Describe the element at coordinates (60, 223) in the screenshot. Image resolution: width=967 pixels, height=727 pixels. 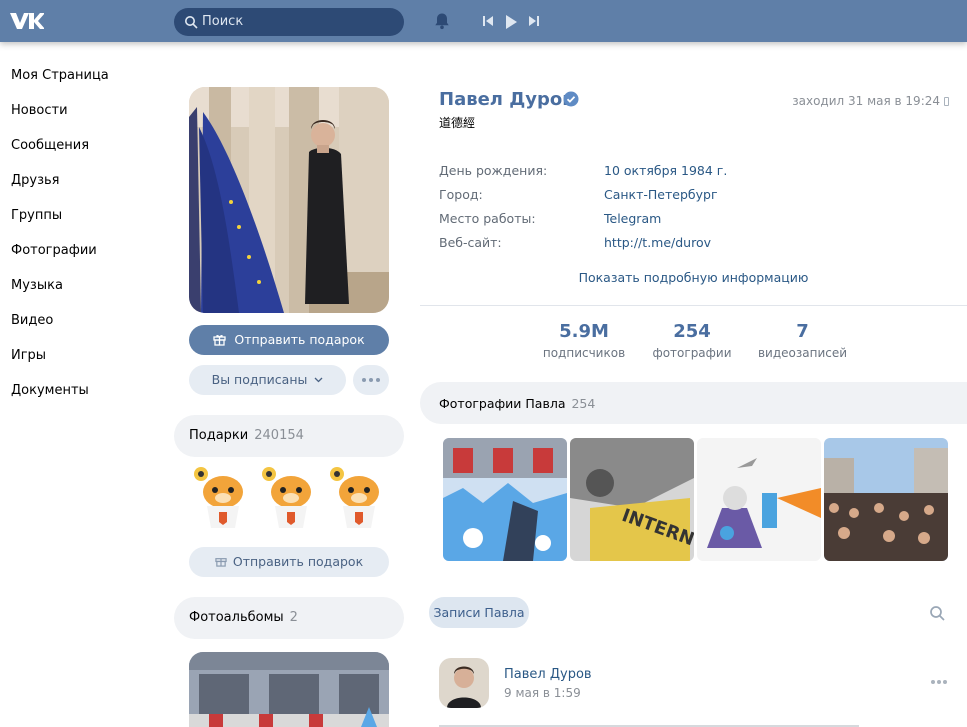
I see `sidebar-item-groups: Группы` at that location.